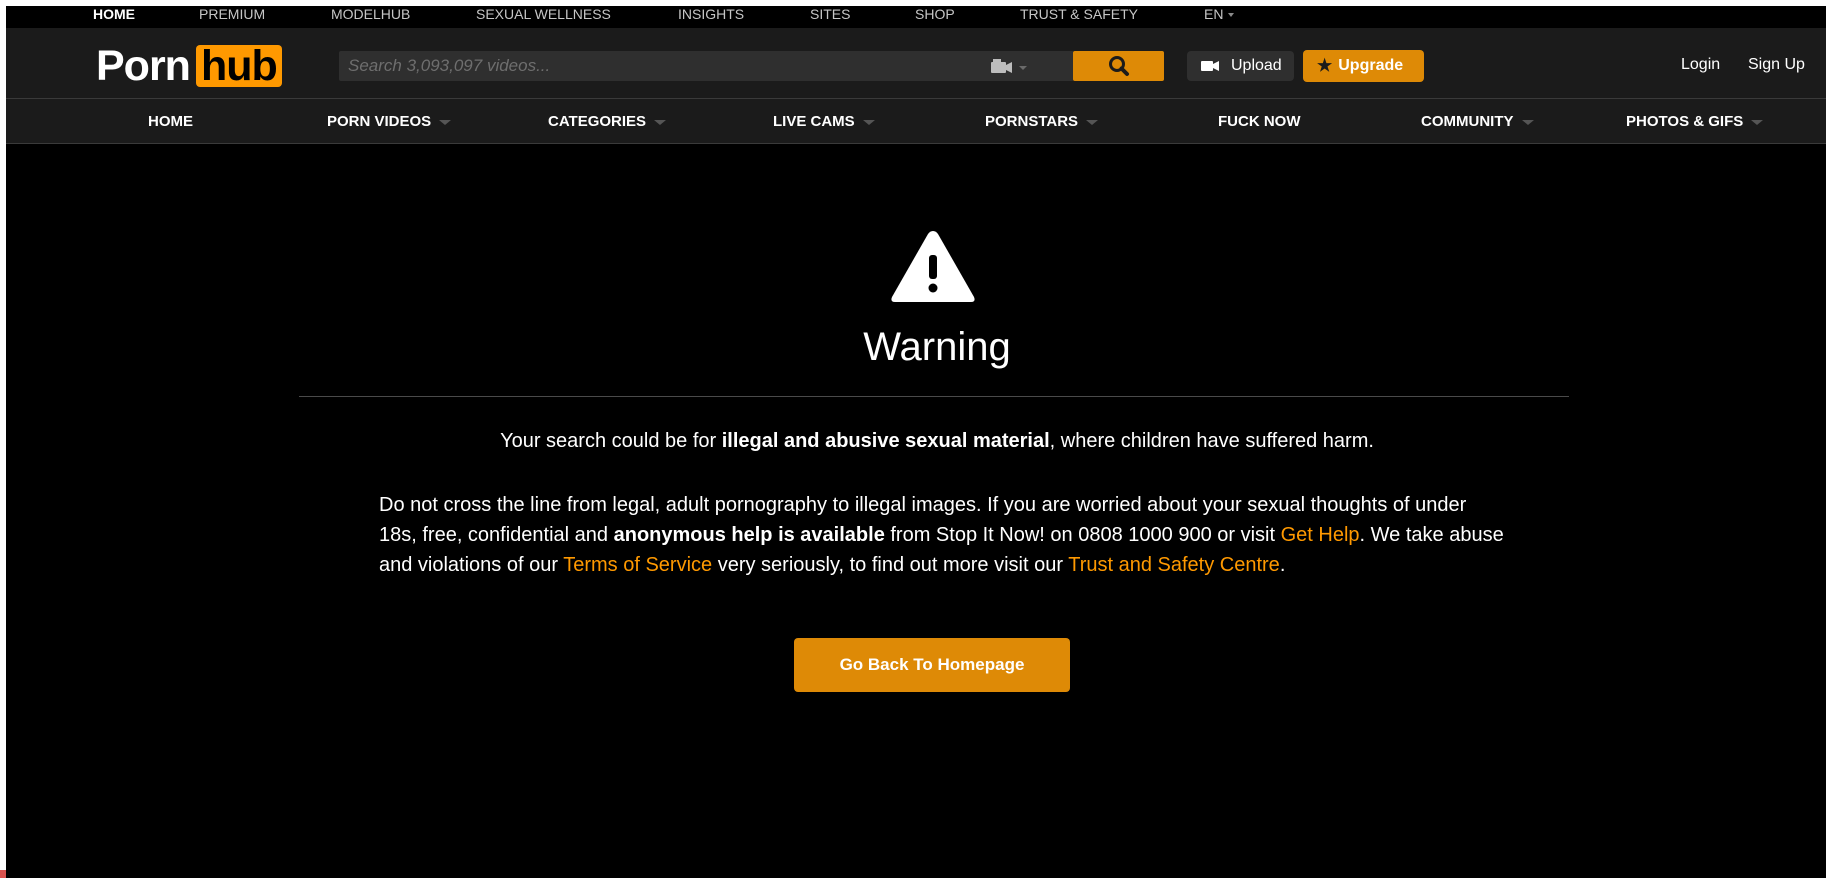  I want to click on get-help-link: Get Help, so click(1320, 535).